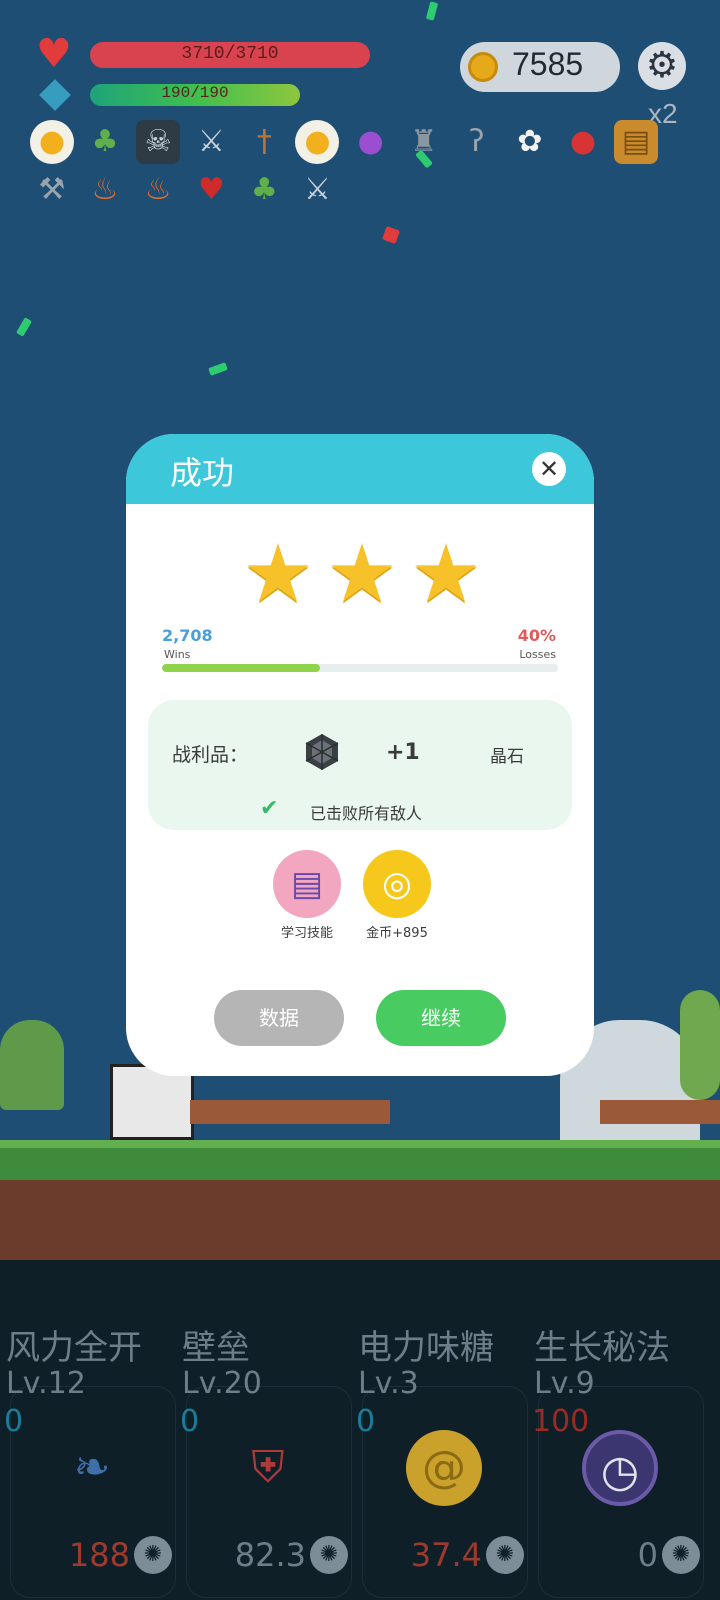 The width and height of the screenshot is (720, 1600). I want to click on reward-label: 学习技能, so click(306, 933).